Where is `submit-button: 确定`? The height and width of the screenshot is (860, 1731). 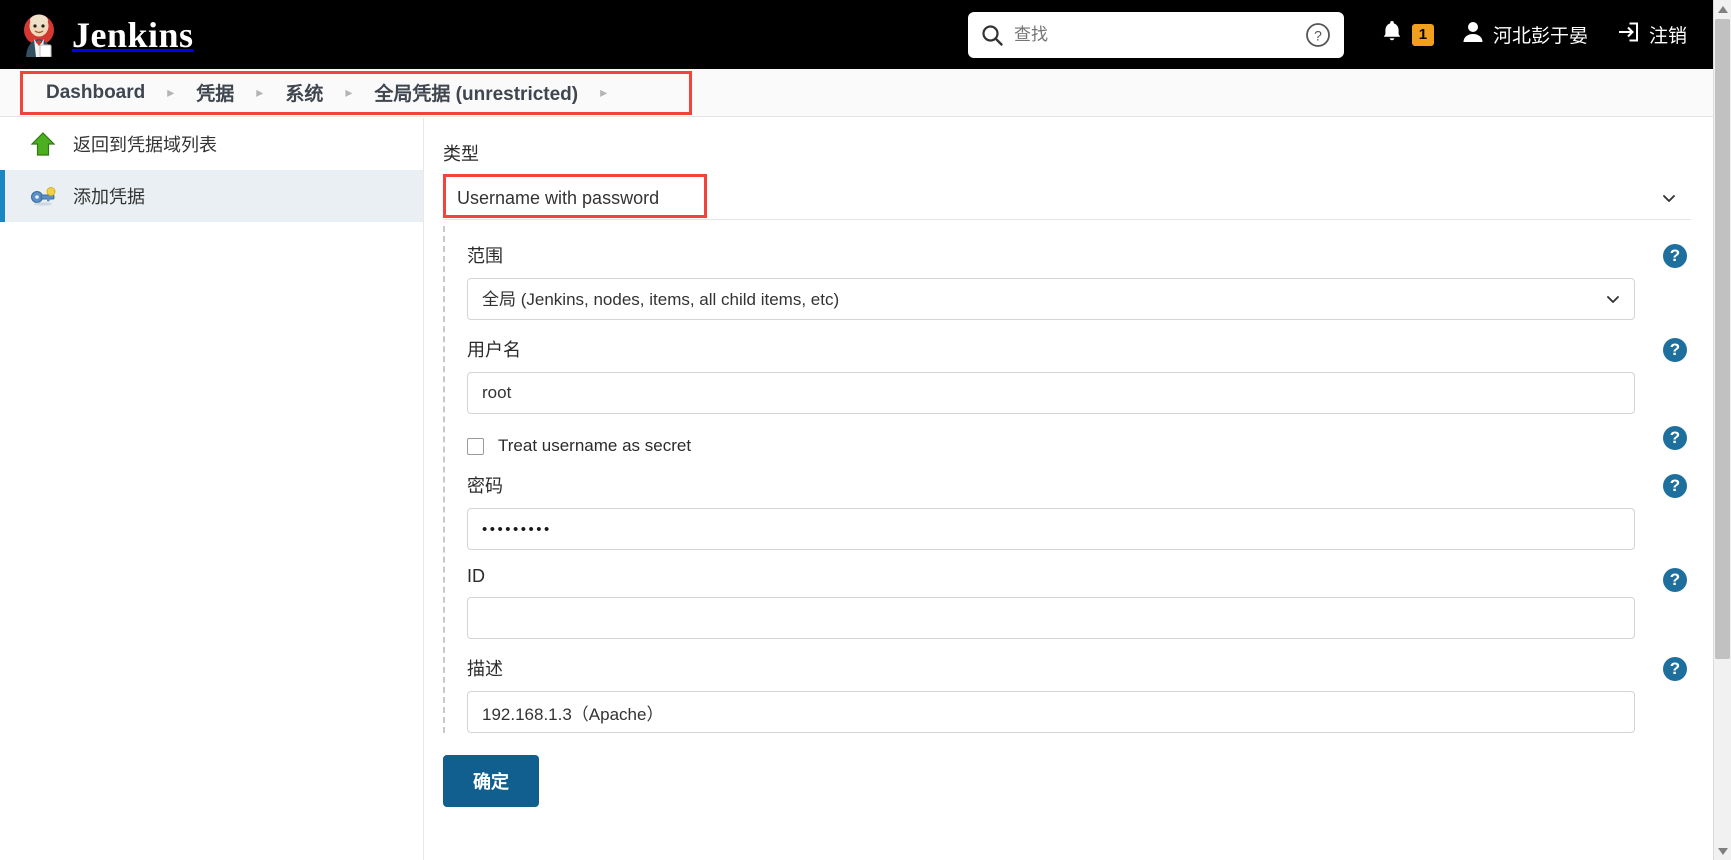 submit-button: 确定 is located at coordinates (491, 781).